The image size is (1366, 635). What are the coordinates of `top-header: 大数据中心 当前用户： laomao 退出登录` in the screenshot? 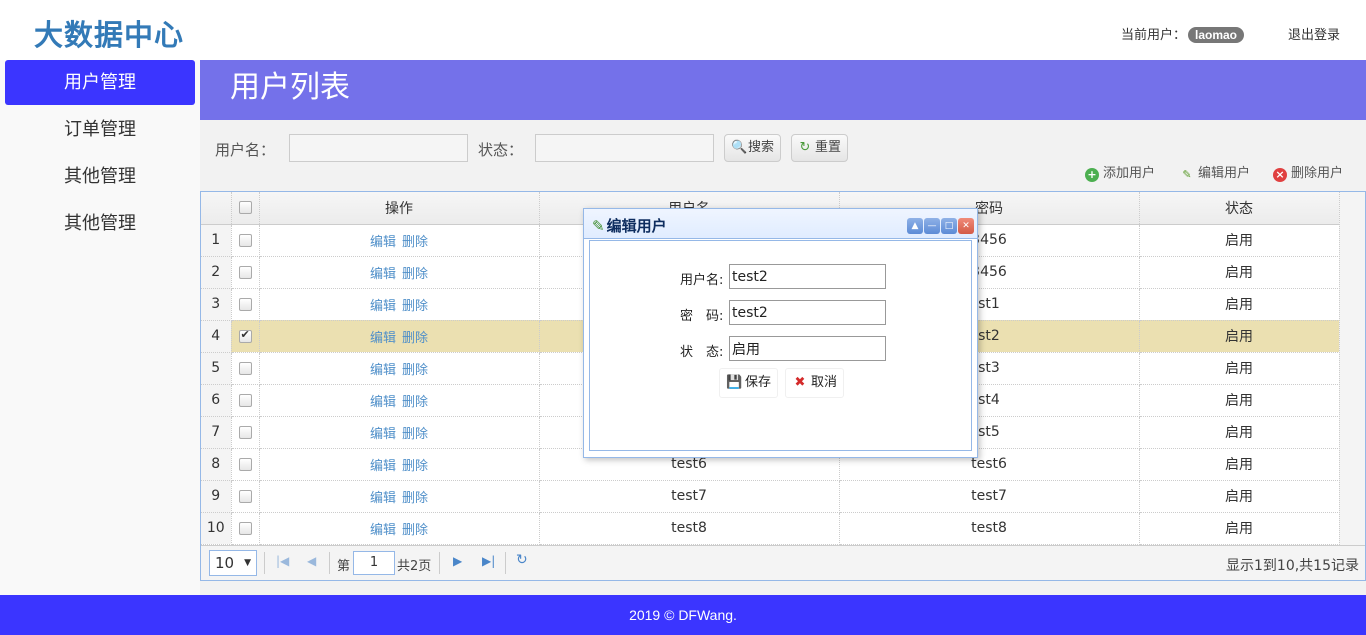 It's located at (683, 30).